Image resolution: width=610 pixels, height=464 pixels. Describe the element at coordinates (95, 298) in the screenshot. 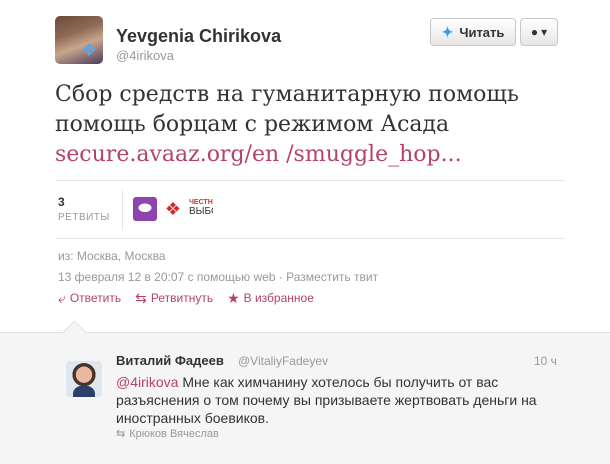

I see `reply-label: Ответить` at that location.